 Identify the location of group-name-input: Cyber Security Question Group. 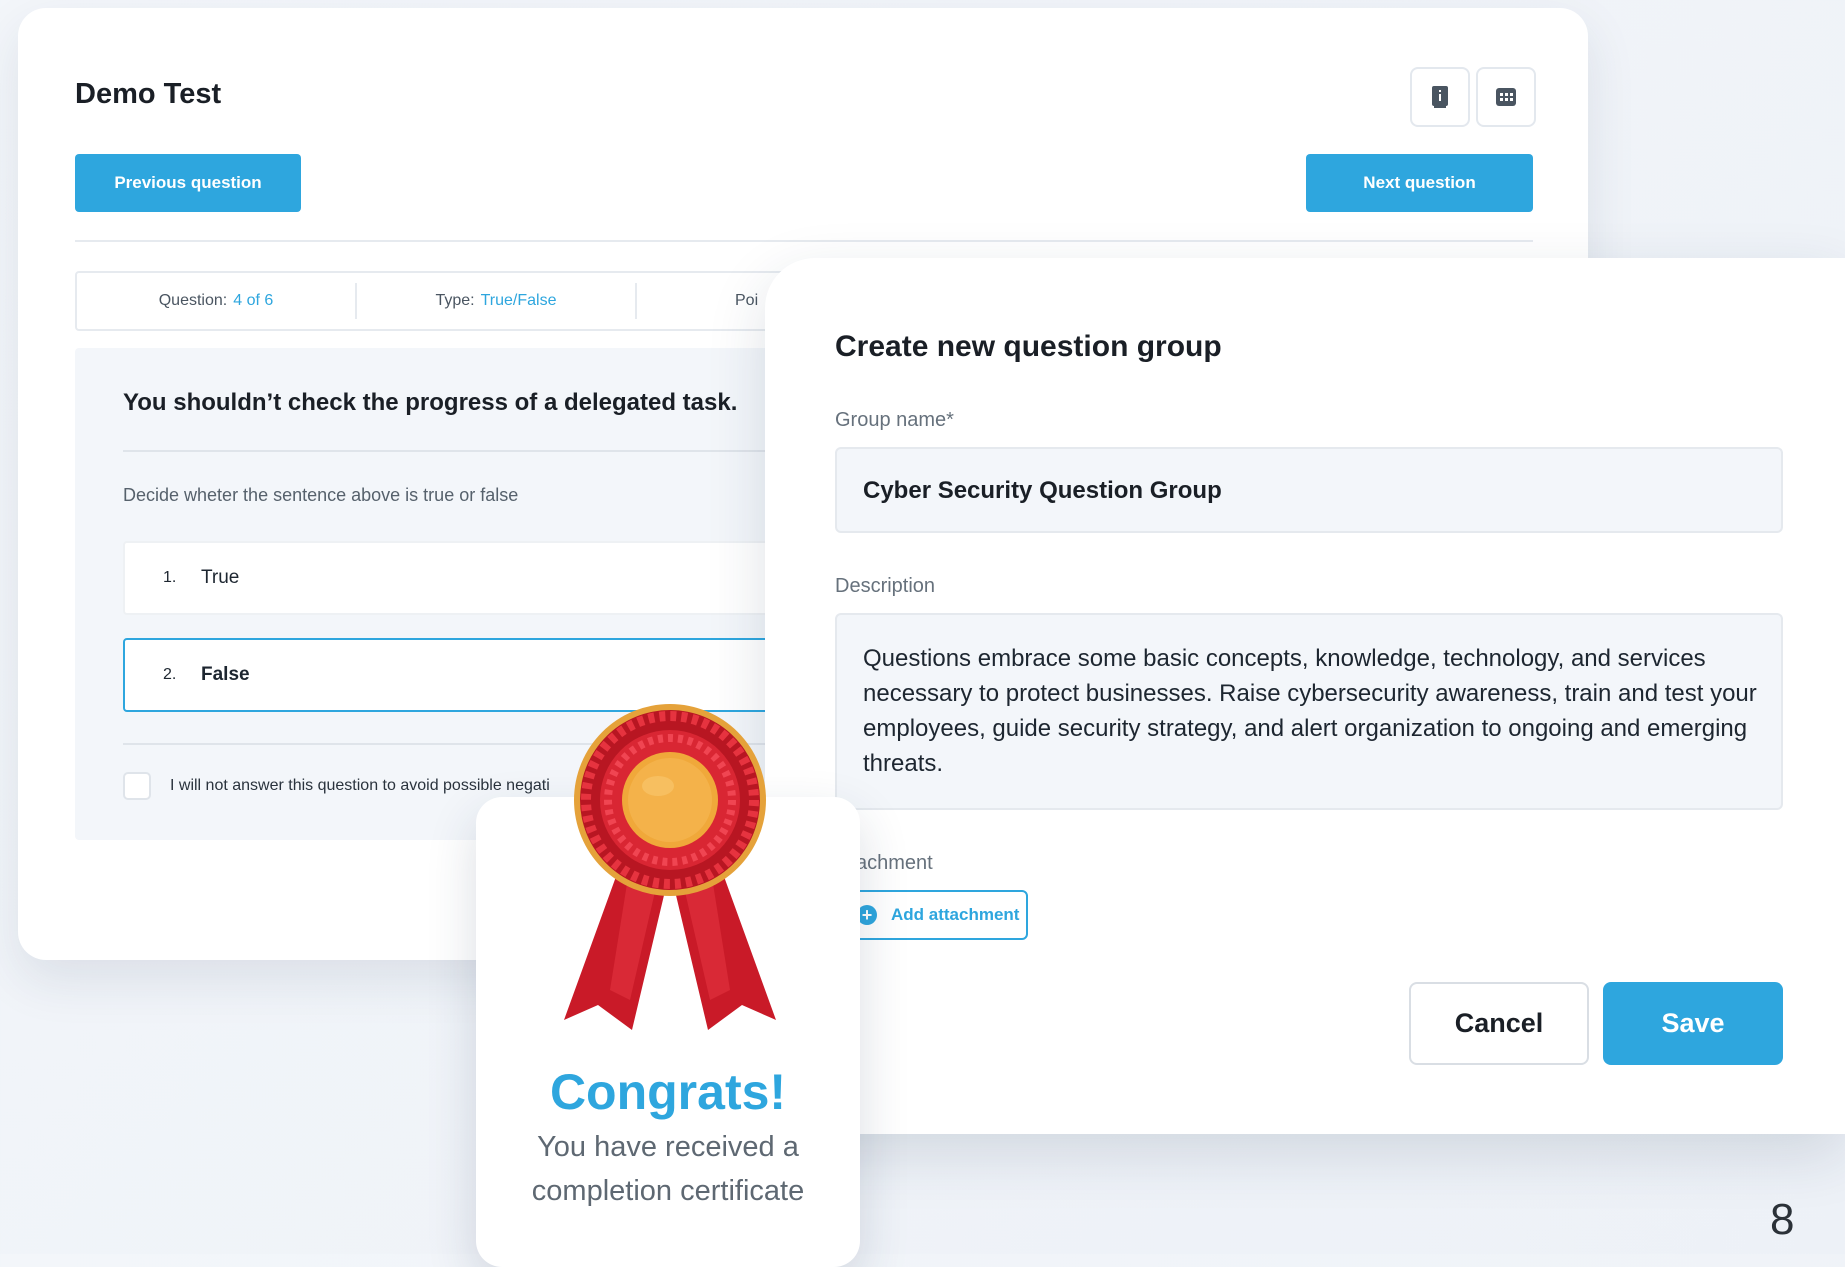
(1309, 490).